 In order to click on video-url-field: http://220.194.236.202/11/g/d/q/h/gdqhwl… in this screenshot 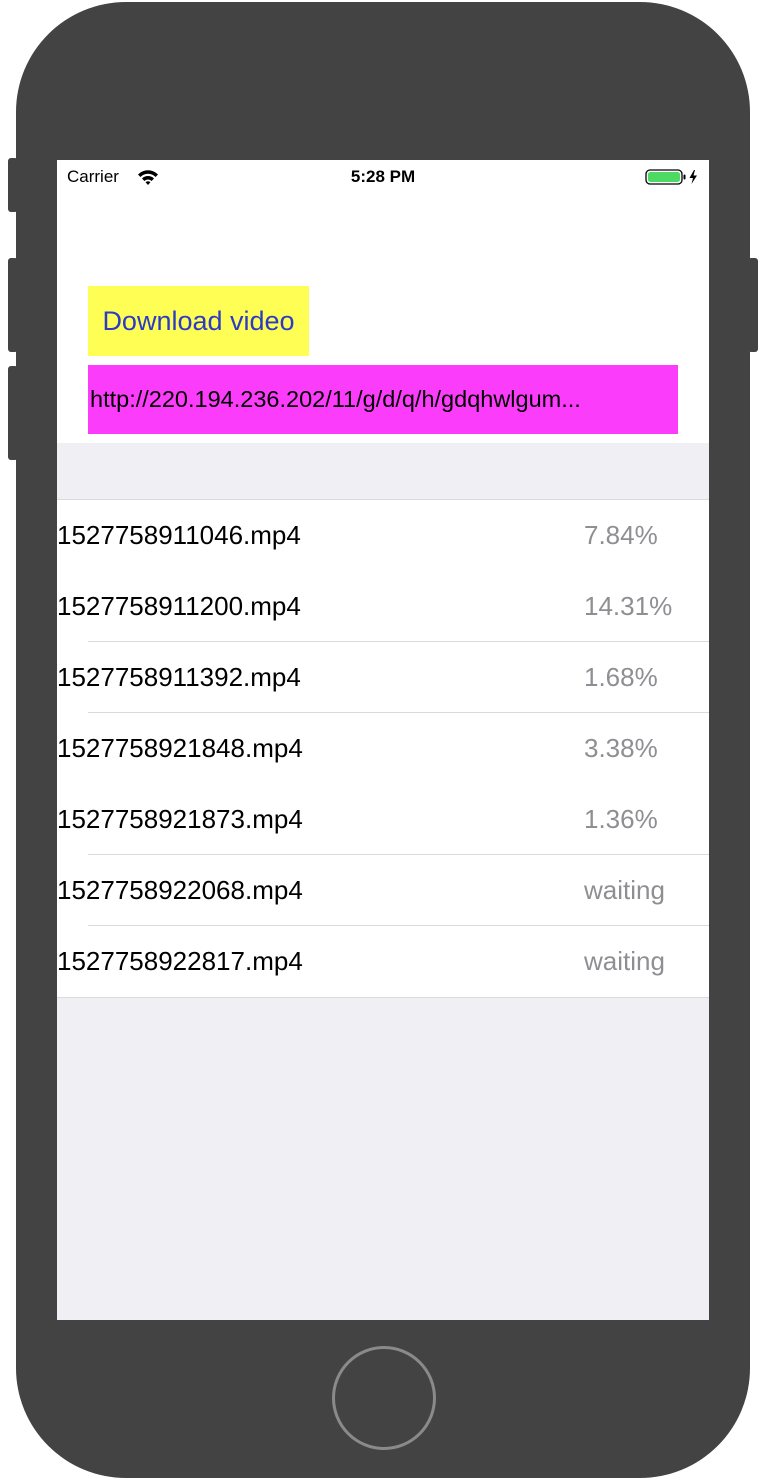, I will do `click(383, 399)`.